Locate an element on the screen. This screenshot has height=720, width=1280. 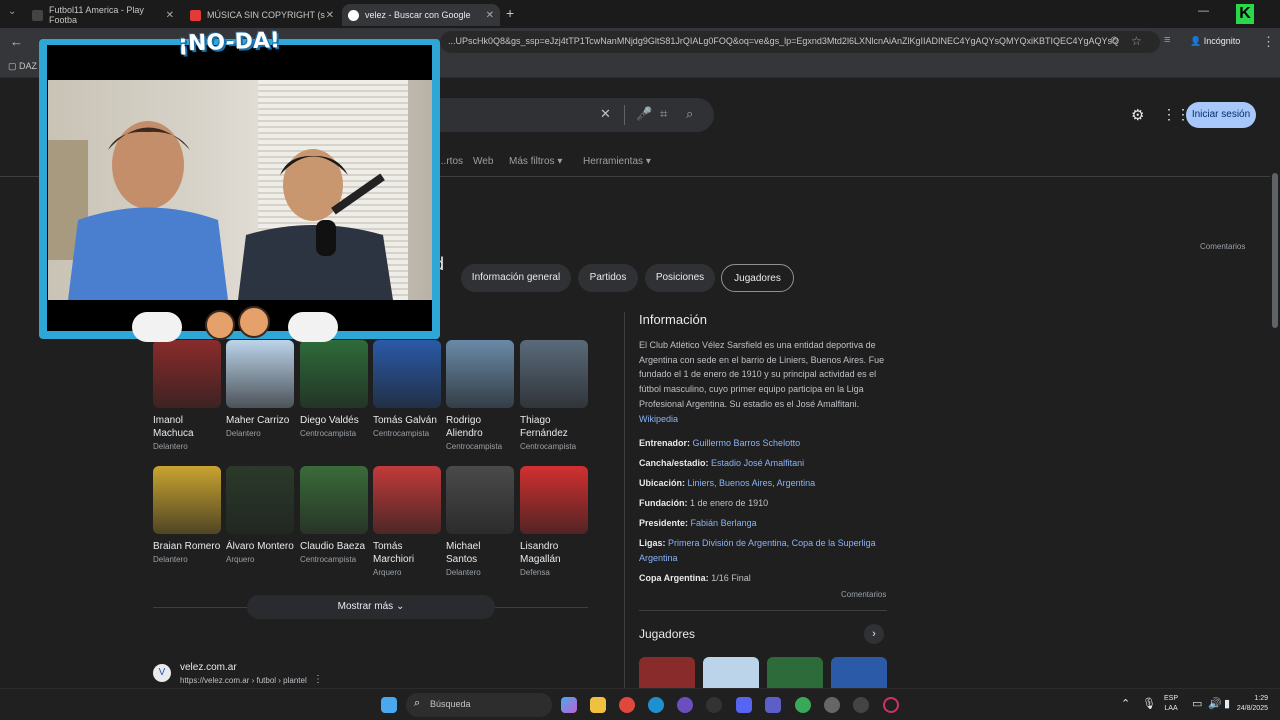
feedback-link: Comentarios is located at coordinates (1222, 246).